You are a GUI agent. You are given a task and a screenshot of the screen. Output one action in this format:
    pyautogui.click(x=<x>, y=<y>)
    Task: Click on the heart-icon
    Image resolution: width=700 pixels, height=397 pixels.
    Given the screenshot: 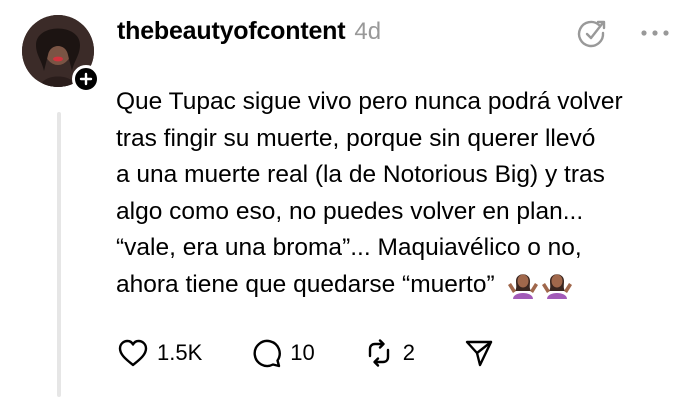 What is the action you would take?
    pyautogui.click(x=133, y=353)
    